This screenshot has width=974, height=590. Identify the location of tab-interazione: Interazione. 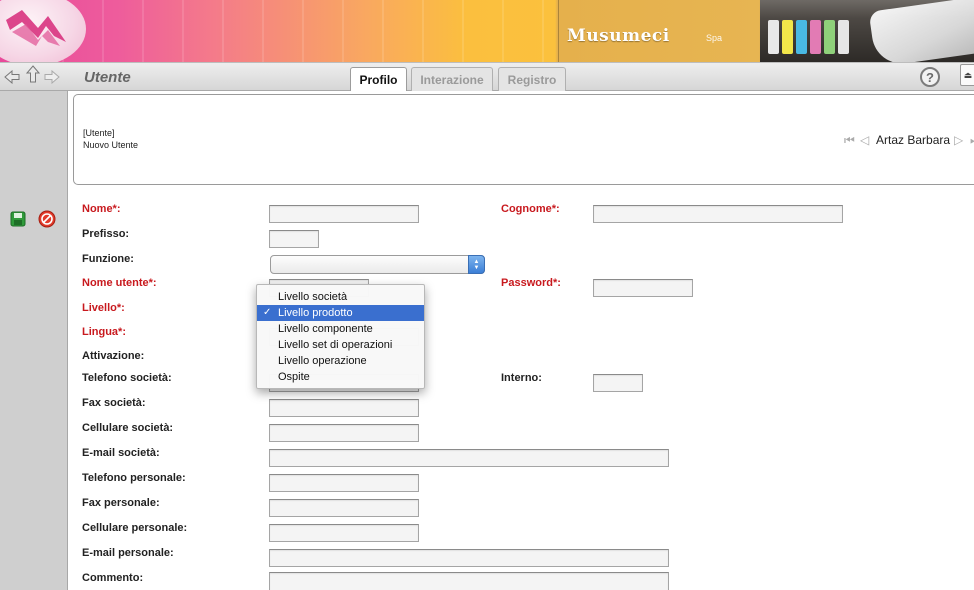
(452, 79).